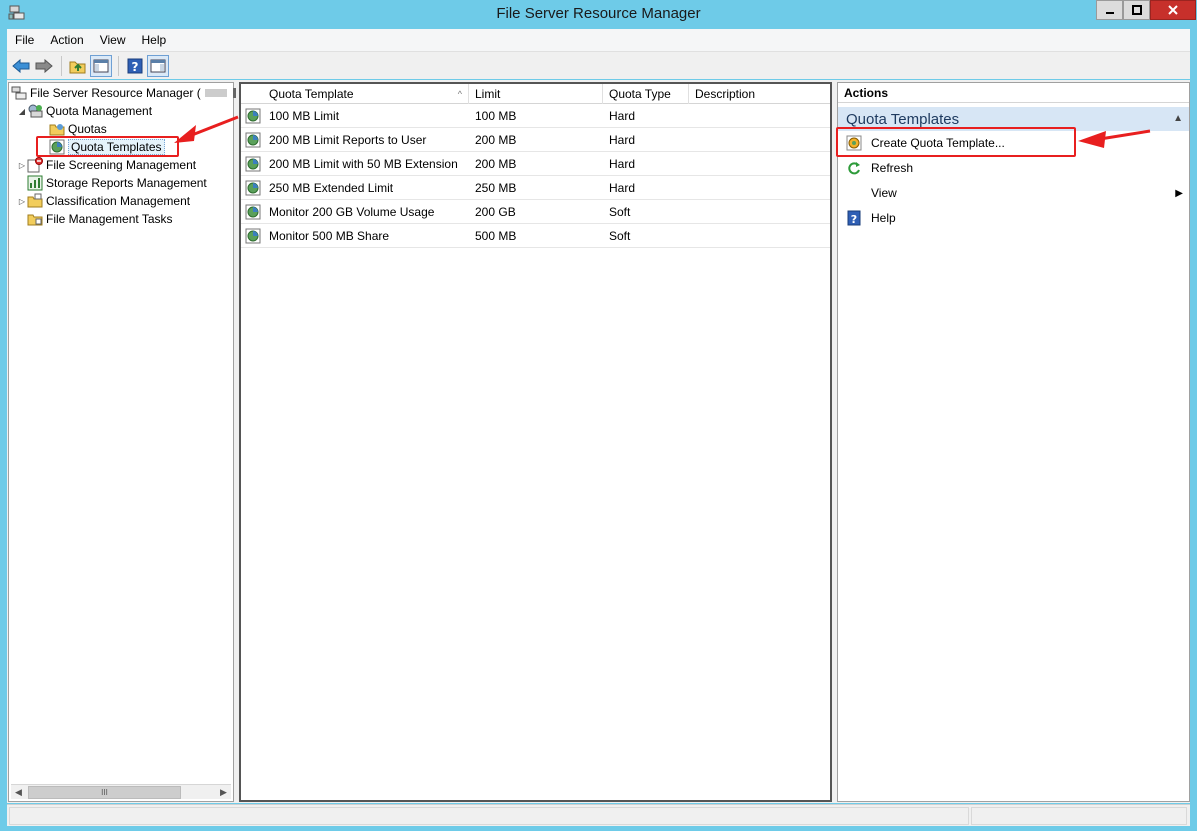 The height and width of the screenshot is (831, 1197). Describe the element at coordinates (646, 94) in the screenshot. I see `column-header-quota-type: Quota Type` at that location.